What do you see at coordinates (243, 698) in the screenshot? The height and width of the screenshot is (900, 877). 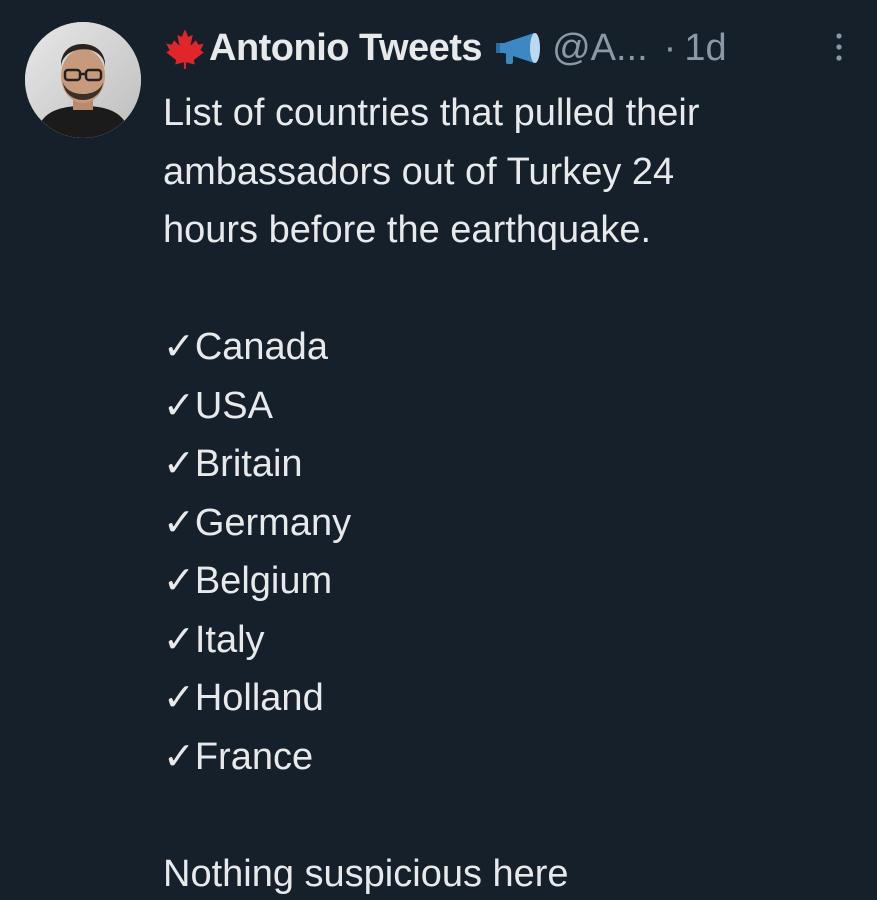 I see `country-list-item: ✓Holland` at bounding box center [243, 698].